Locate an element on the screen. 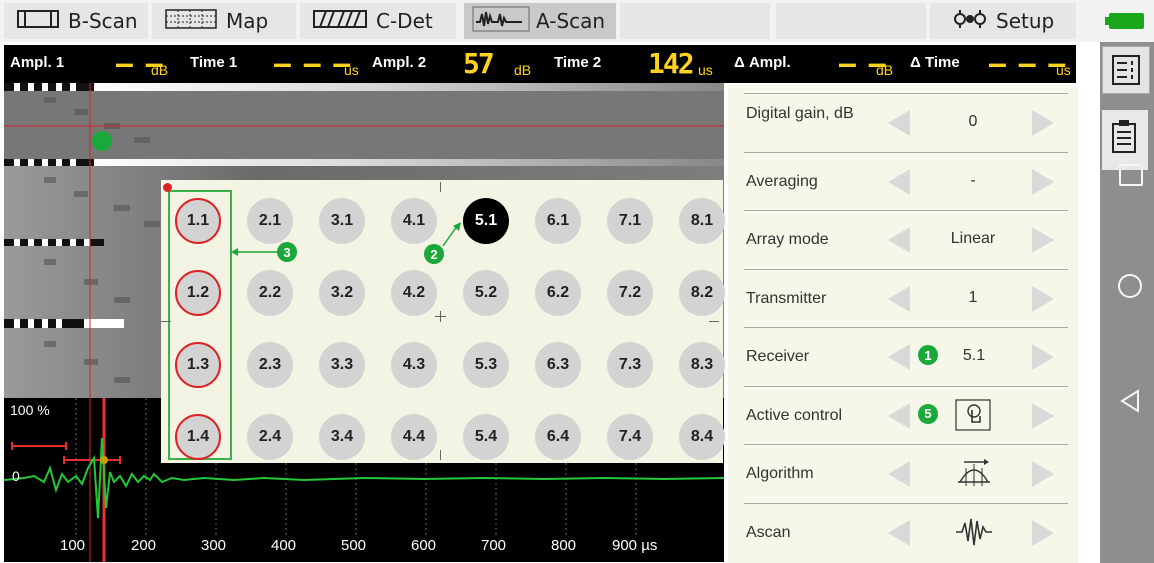  element-button: 7.1 is located at coordinates (630, 221).